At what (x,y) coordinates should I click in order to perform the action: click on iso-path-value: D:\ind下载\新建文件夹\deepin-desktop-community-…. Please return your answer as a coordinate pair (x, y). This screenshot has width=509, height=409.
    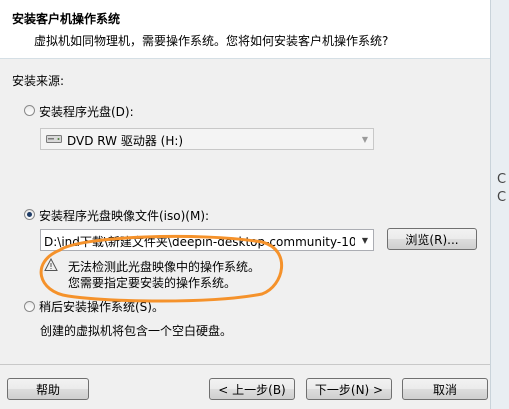
    Looking at the image, I should click on (199, 242).